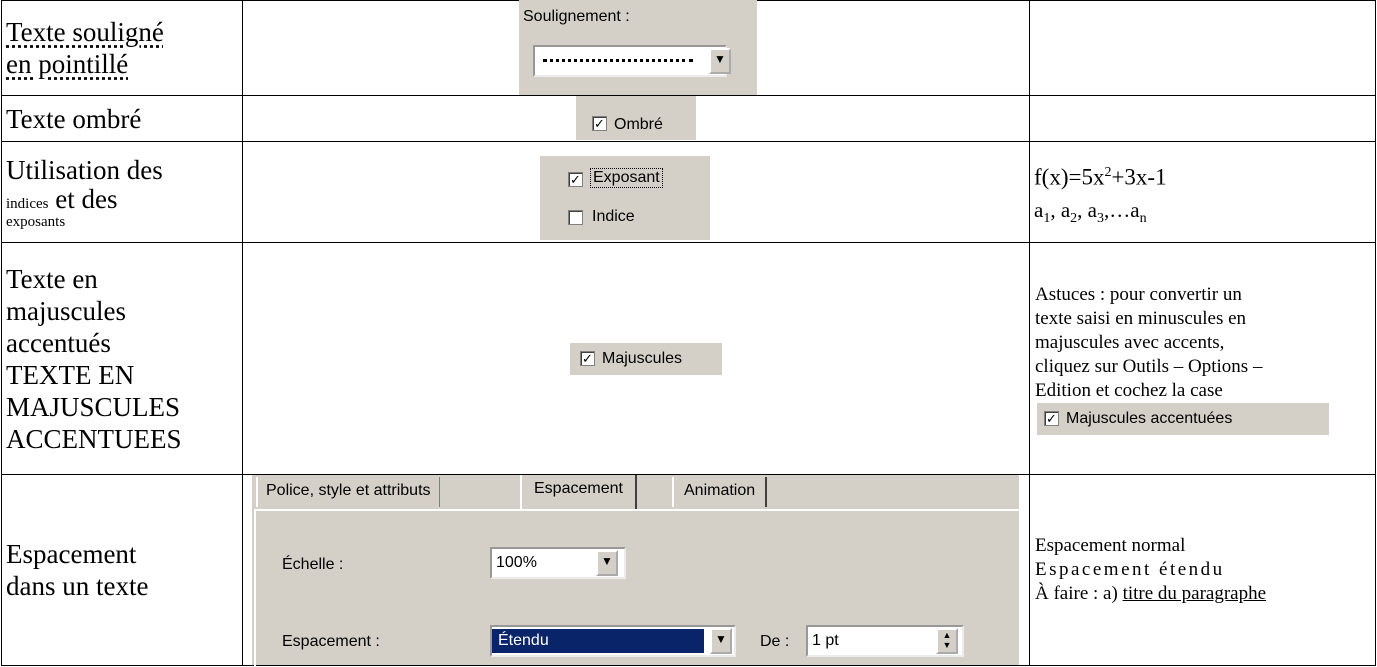 The image size is (1377, 667). What do you see at coordinates (1051, 418) in the screenshot?
I see `tip-caps-accent-checkbox: ✓` at bounding box center [1051, 418].